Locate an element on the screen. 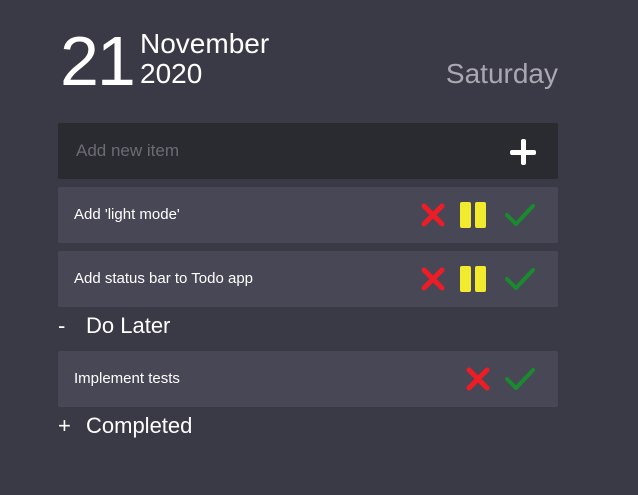 This screenshot has width=638, height=495. do-later-label: Do Later is located at coordinates (128, 325).